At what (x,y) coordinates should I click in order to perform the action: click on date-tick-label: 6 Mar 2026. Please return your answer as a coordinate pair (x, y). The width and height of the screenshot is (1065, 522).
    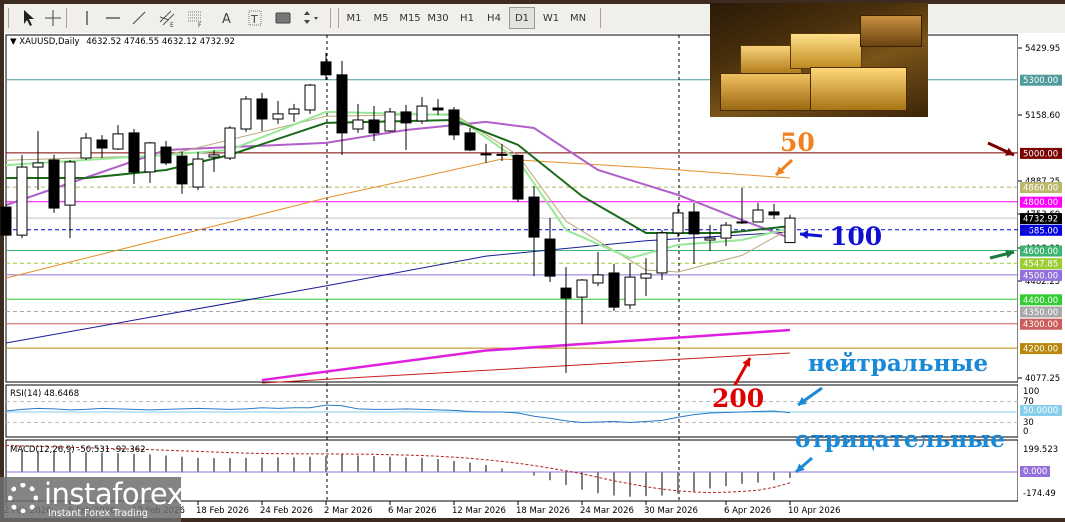
    Looking at the image, I should click on (412, 511).